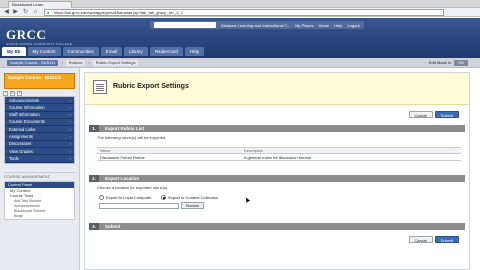 This screenshot has height=270, width=480. I want to click on step-2-title: Export Location, so click(122, 178).